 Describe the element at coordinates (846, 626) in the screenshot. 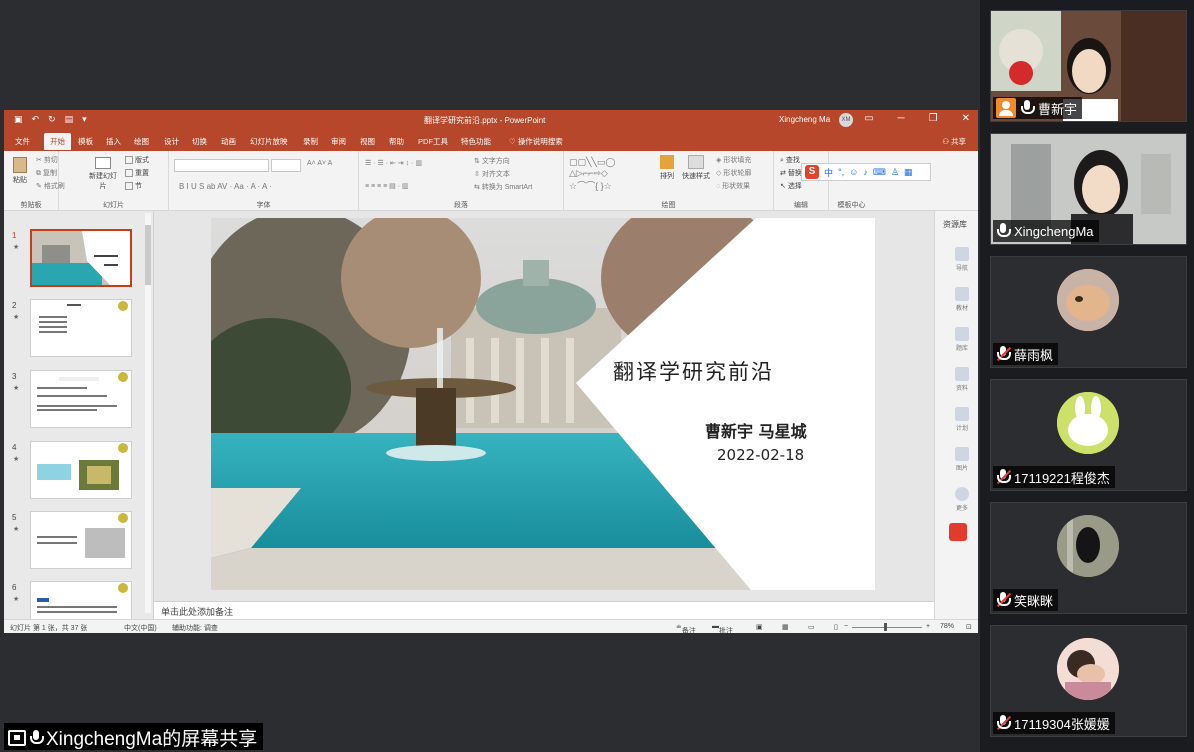

I see `zoom-out-icon: −` at that location.